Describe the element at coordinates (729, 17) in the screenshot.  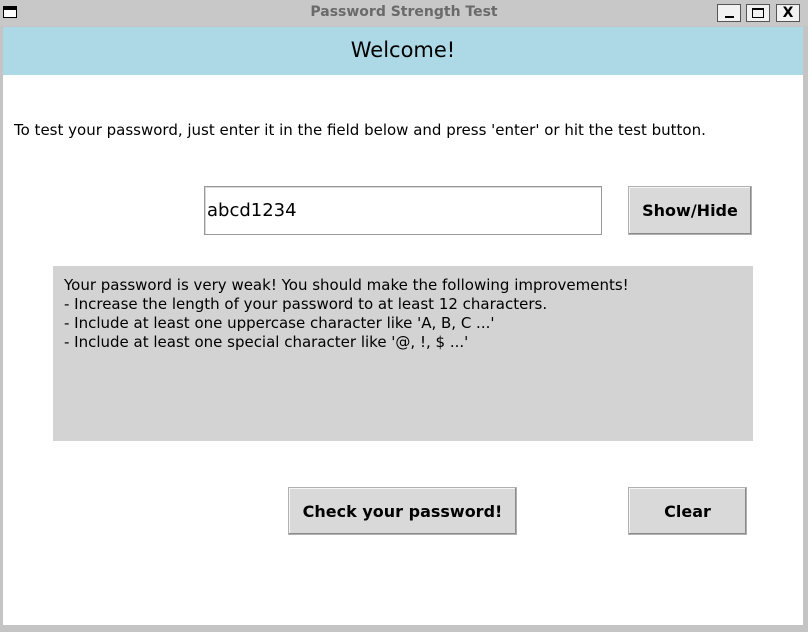
I see `minimize-icon` at that location.